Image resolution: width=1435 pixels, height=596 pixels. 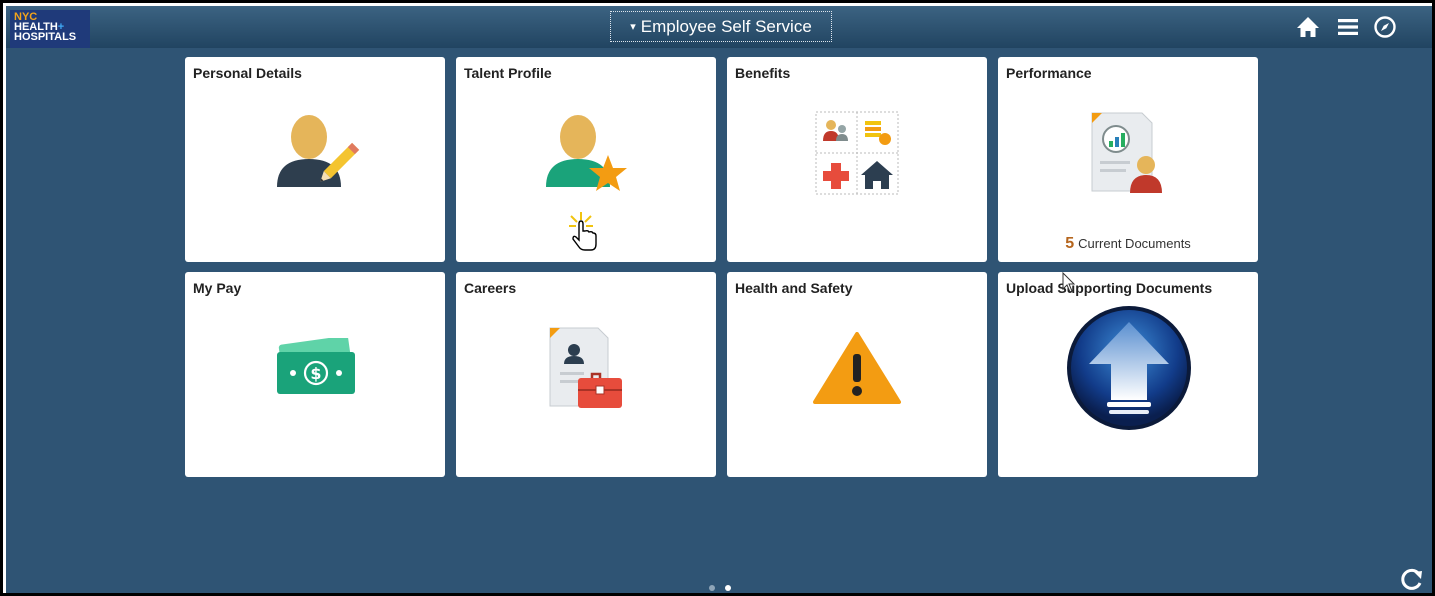 What do you see at coordinates (794, 288) in the screenshot?
I see `tile-title: Health and Safety` at bounding box center [794, 288].